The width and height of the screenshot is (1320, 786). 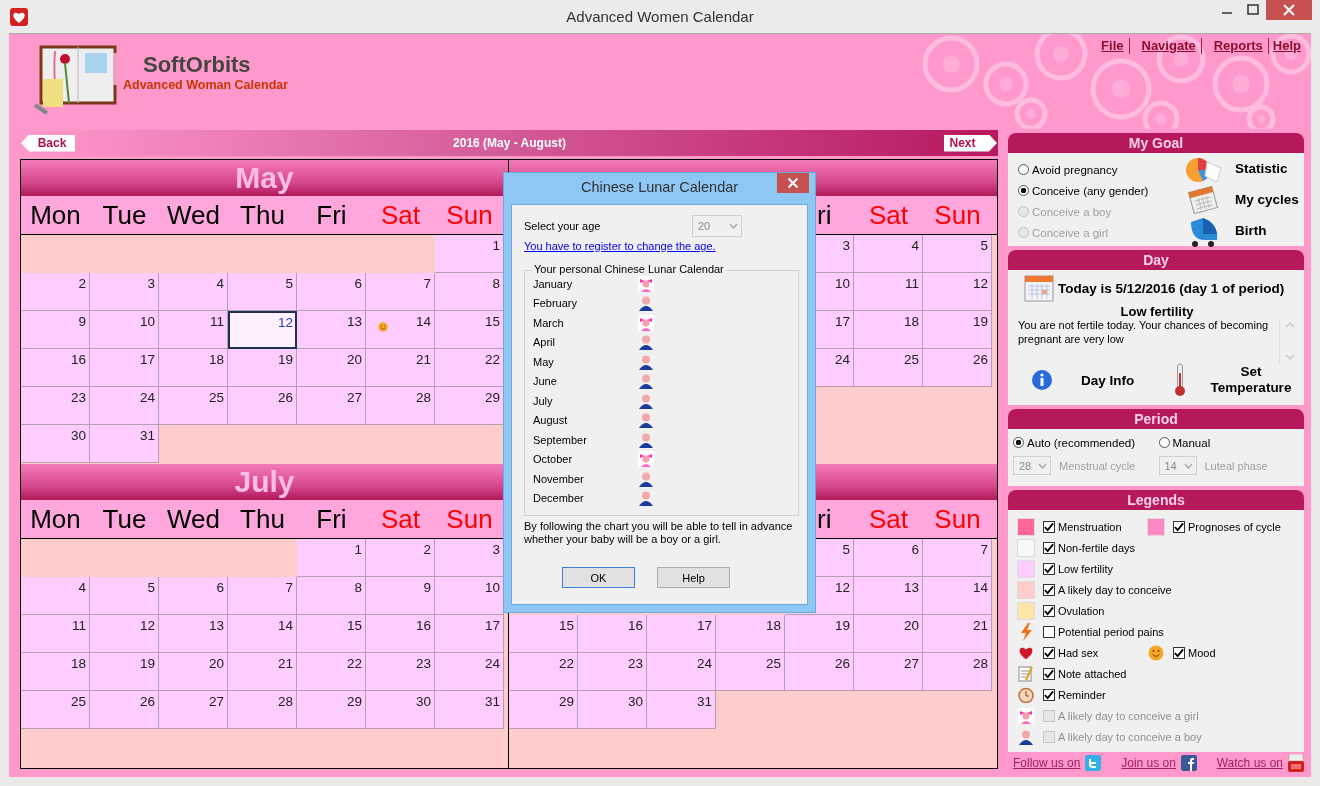 I want to click on close-button, so click(x=1289, y=10).